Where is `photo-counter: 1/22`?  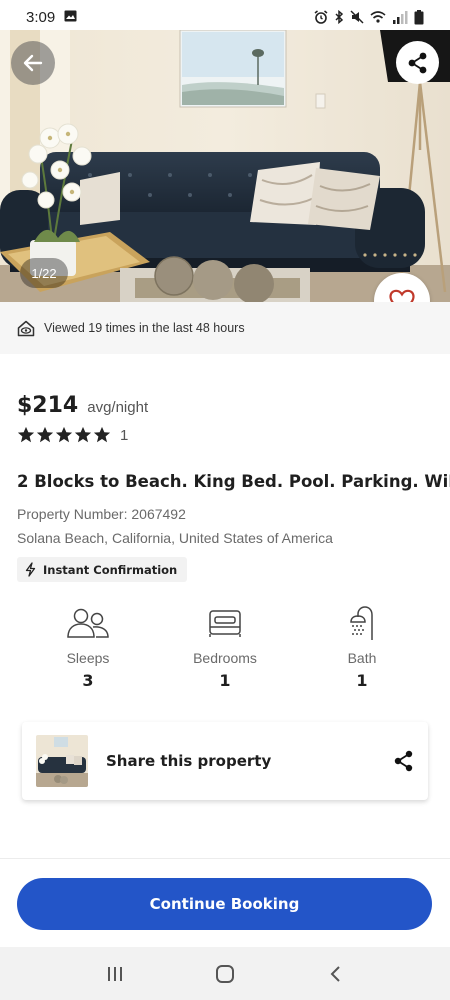 photo-counter: 1/22 is located at coordinates (44, 273).